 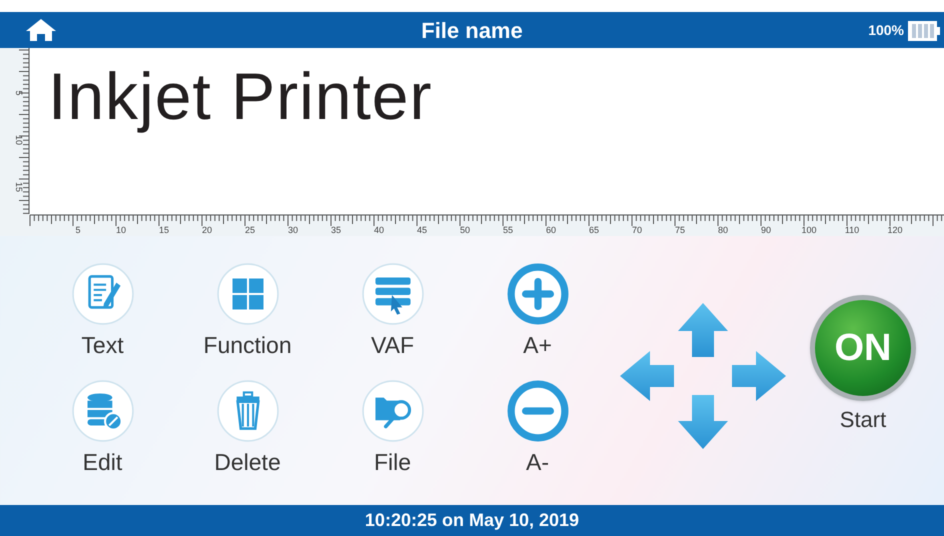 What do you see at coordinates (766, 230) in the screenshot?
I see `ruler-label: 90` at bounding box center [766, 230].